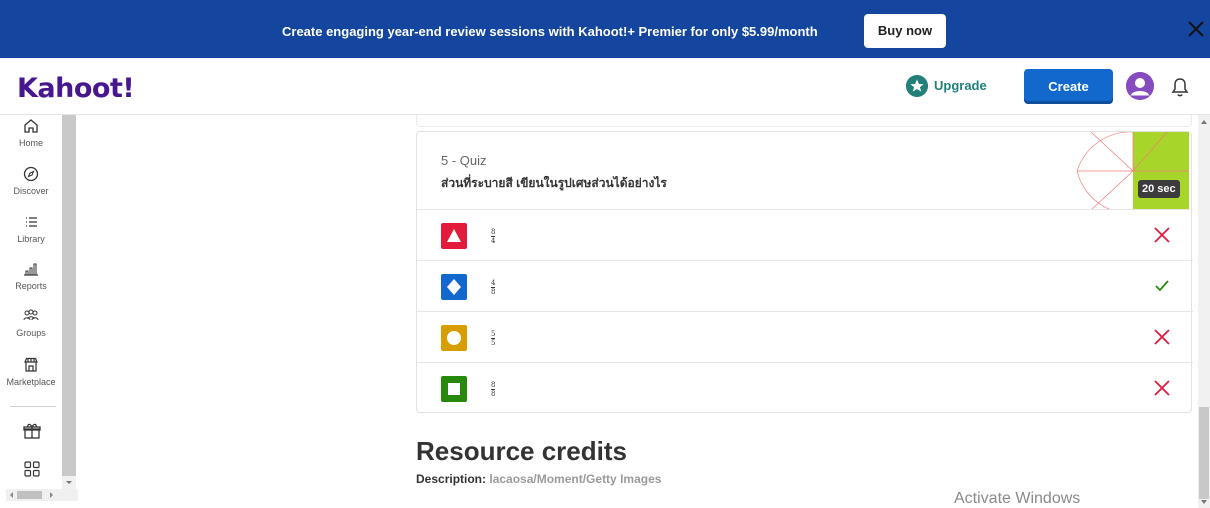 The image size is (1210, 508). What do you see at coordinates (960, 85) in the screenshot?
I see `upgrade-label: Upgrade` at bounding box center [960, 85].